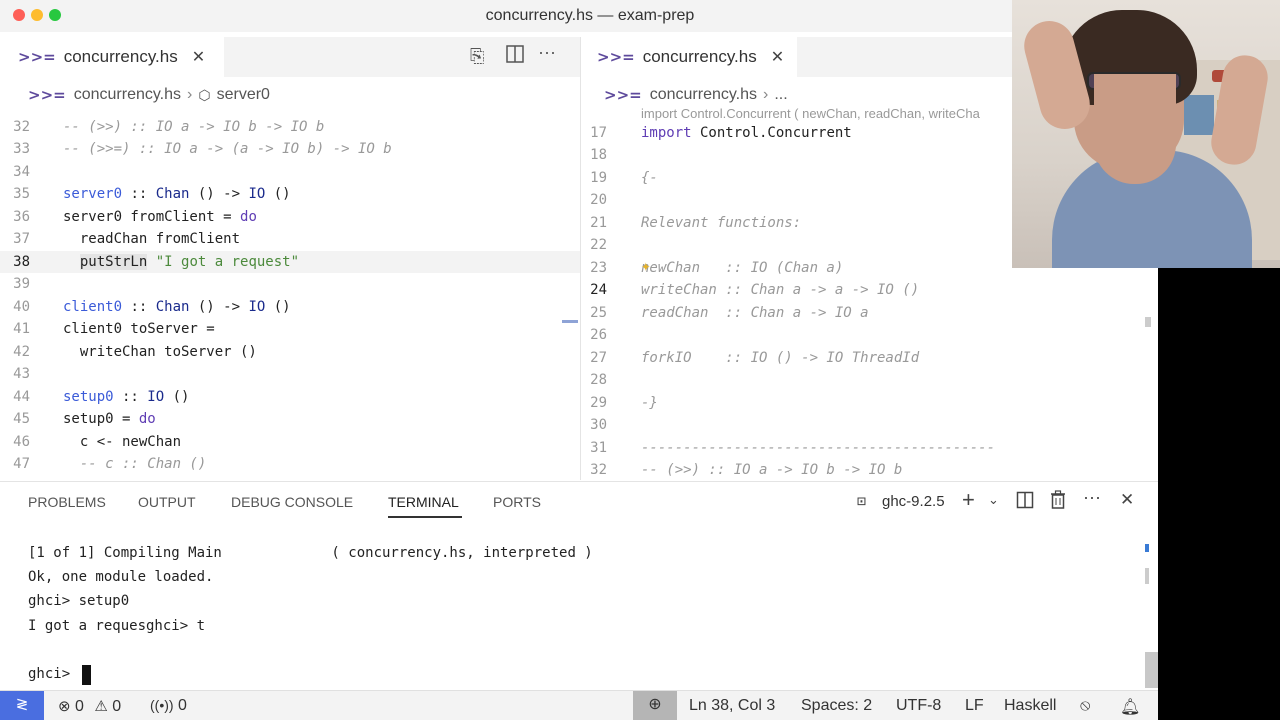 The width and height of the screenshot is (1280, 720). What do you see at coordinates (598, 133) in the screenshot?
I see `line-number: 17` at bounding box center [598, 133].